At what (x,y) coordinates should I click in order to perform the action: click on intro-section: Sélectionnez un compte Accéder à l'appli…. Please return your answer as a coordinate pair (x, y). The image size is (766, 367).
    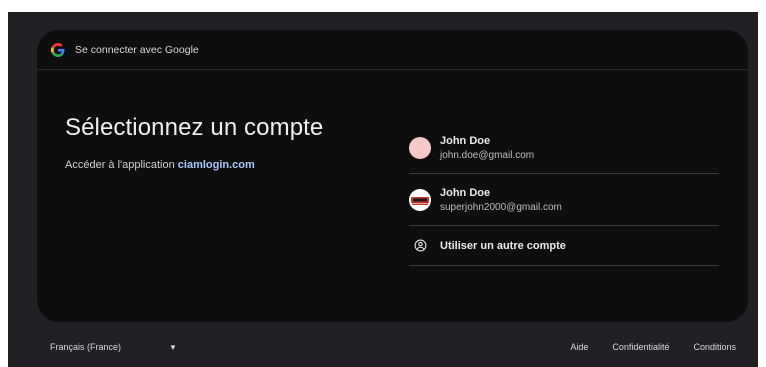
    Looking at the image, I should click on (194, 142).